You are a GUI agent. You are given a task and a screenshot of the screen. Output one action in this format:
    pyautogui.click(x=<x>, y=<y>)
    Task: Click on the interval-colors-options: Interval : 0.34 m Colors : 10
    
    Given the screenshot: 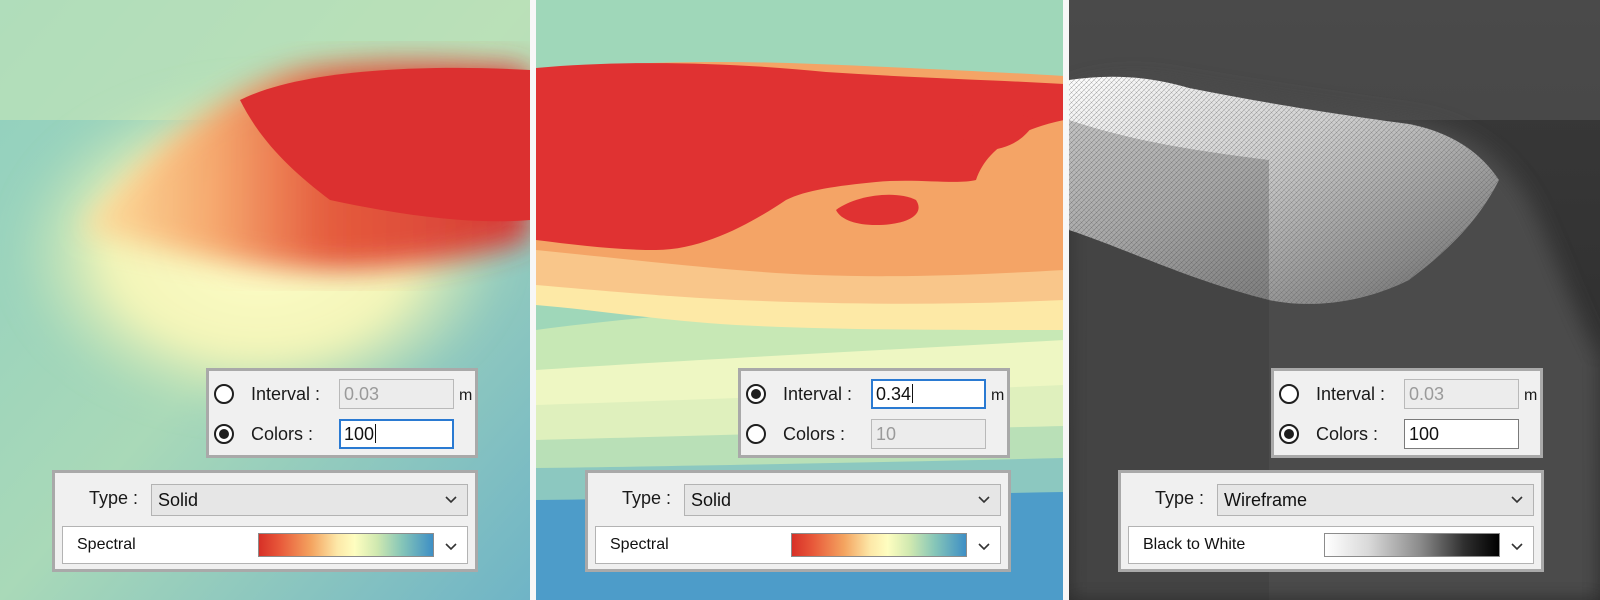 What is the action you would take?
    pyautogui.click(x=874, y=413)
    